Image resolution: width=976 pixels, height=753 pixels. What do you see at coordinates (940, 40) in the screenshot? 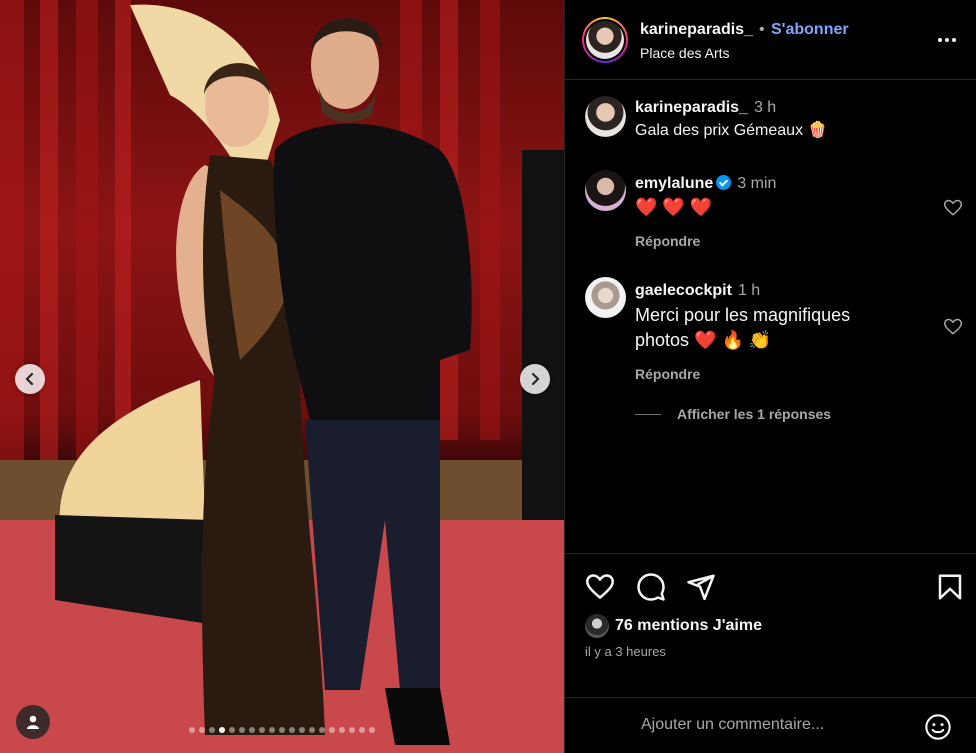
I see `more-horizontal-icon` at bounding box center [940, 40].